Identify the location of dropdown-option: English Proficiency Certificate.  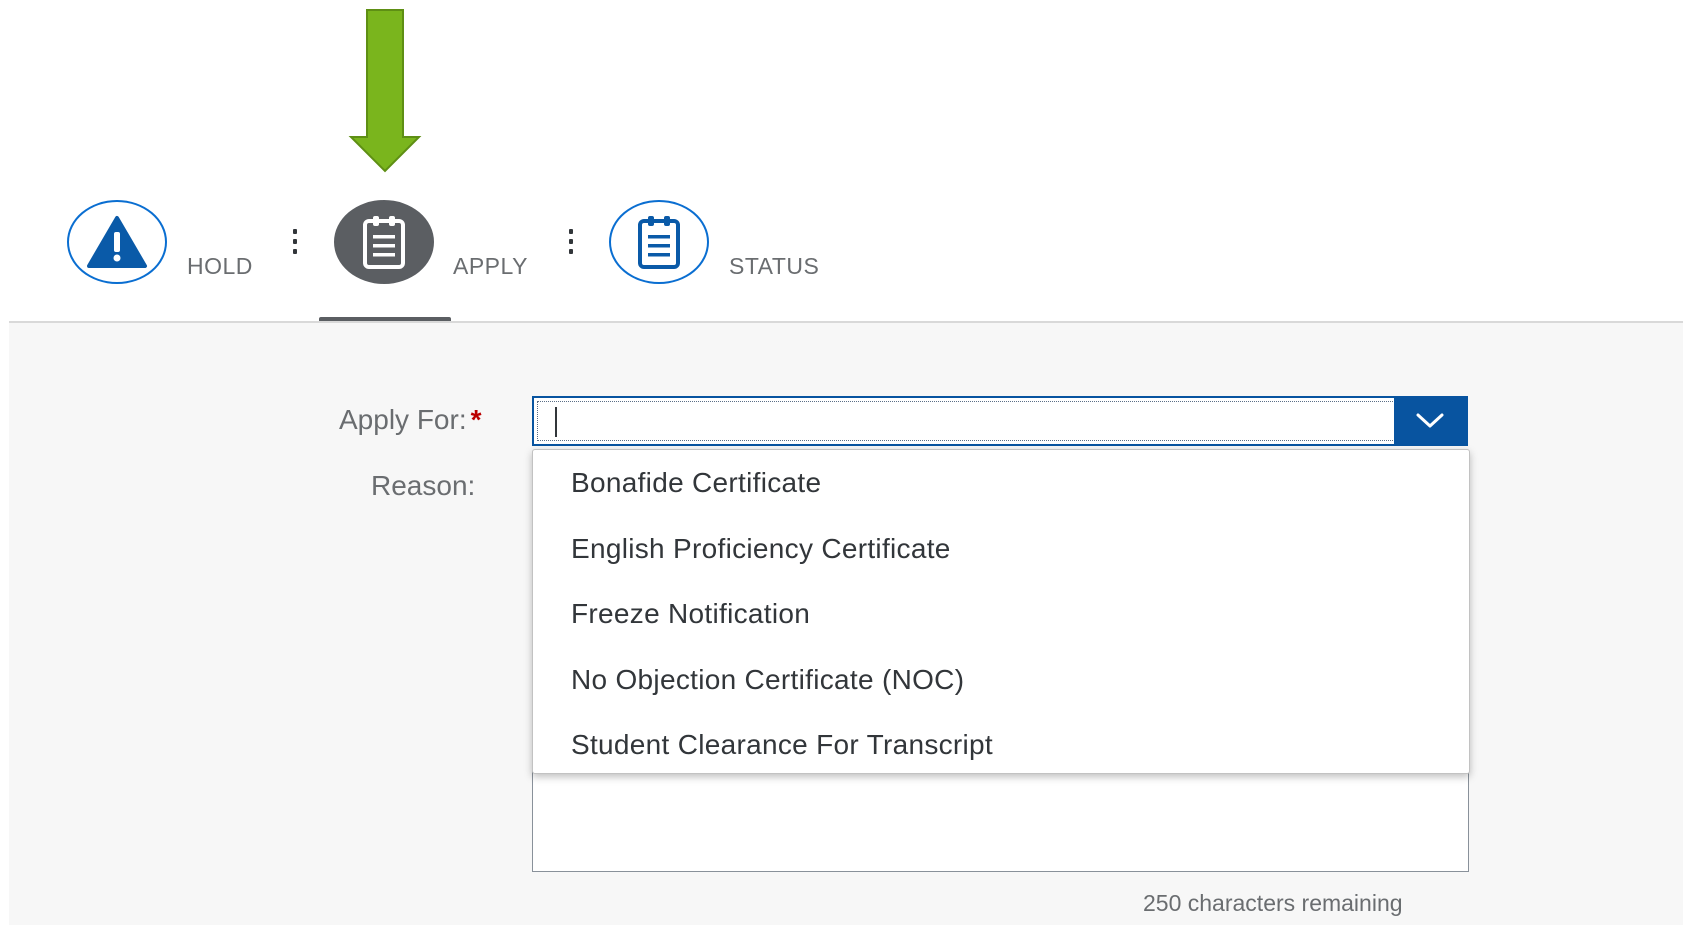
(1001, 549).